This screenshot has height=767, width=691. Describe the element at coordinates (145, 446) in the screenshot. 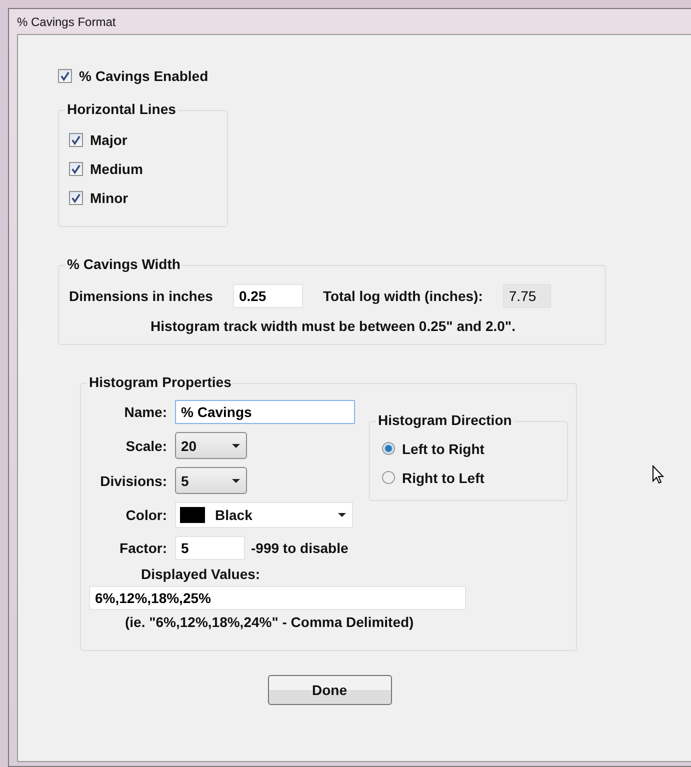

I see `field-label: Scale:` at that location.